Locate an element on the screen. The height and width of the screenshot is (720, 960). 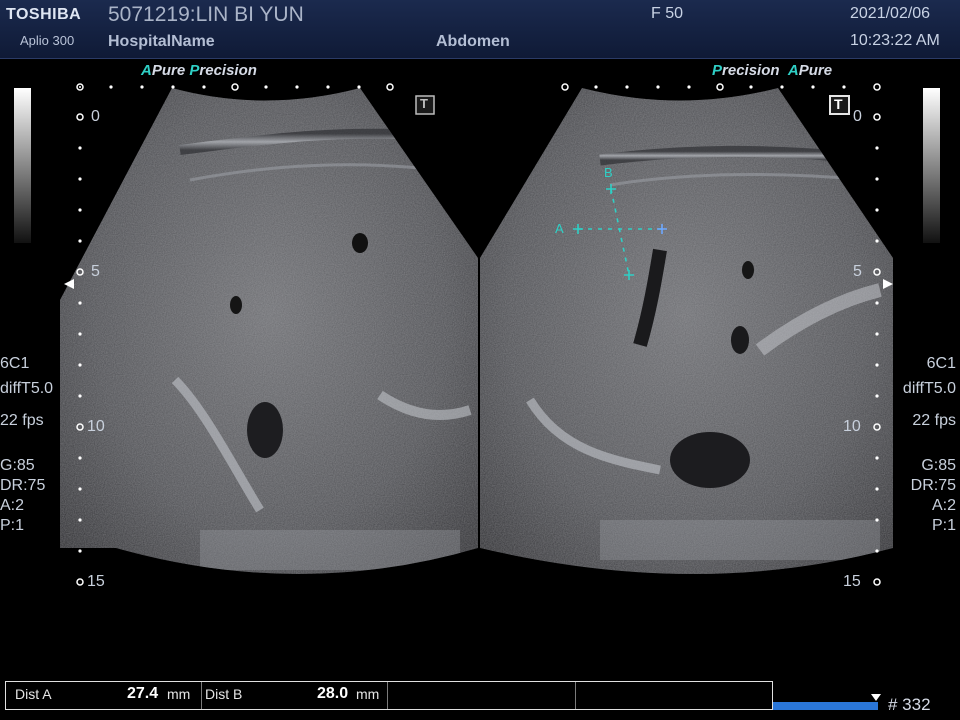
measurement-bar: Dist A 27.4 mm Dist B 28.0 mm is located at coordinates (389, 695).